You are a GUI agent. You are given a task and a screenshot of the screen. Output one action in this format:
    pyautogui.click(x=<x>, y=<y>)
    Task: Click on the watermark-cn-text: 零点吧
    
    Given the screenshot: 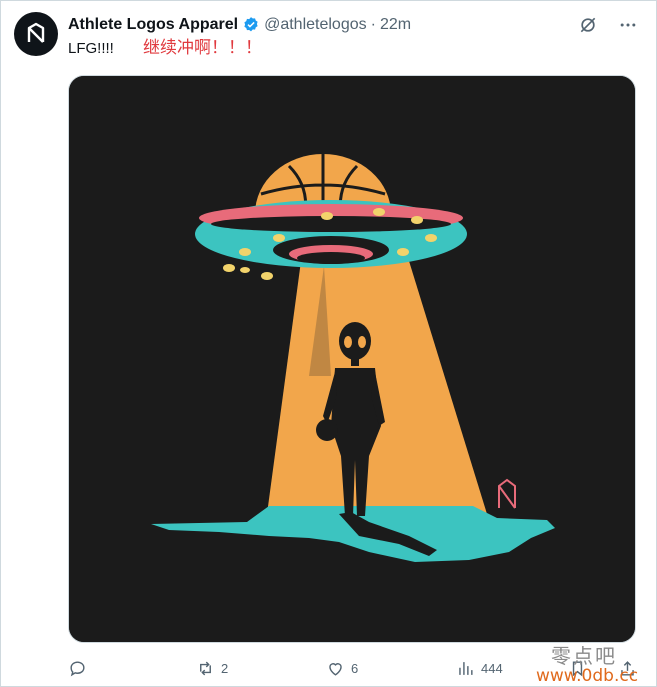 What is the action you would take?
    pyautogui.click(x=584, y=656)
    